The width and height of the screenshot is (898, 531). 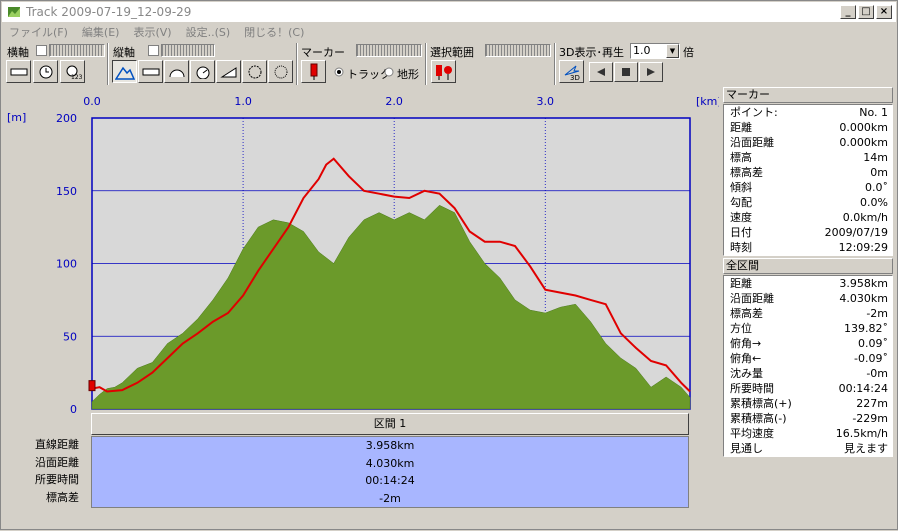 What do you see at coordinates (808, 187) in the screenshot?
I see `marker_panel-row: 傾斜 0.0˚` at bounding box center [808, 187].